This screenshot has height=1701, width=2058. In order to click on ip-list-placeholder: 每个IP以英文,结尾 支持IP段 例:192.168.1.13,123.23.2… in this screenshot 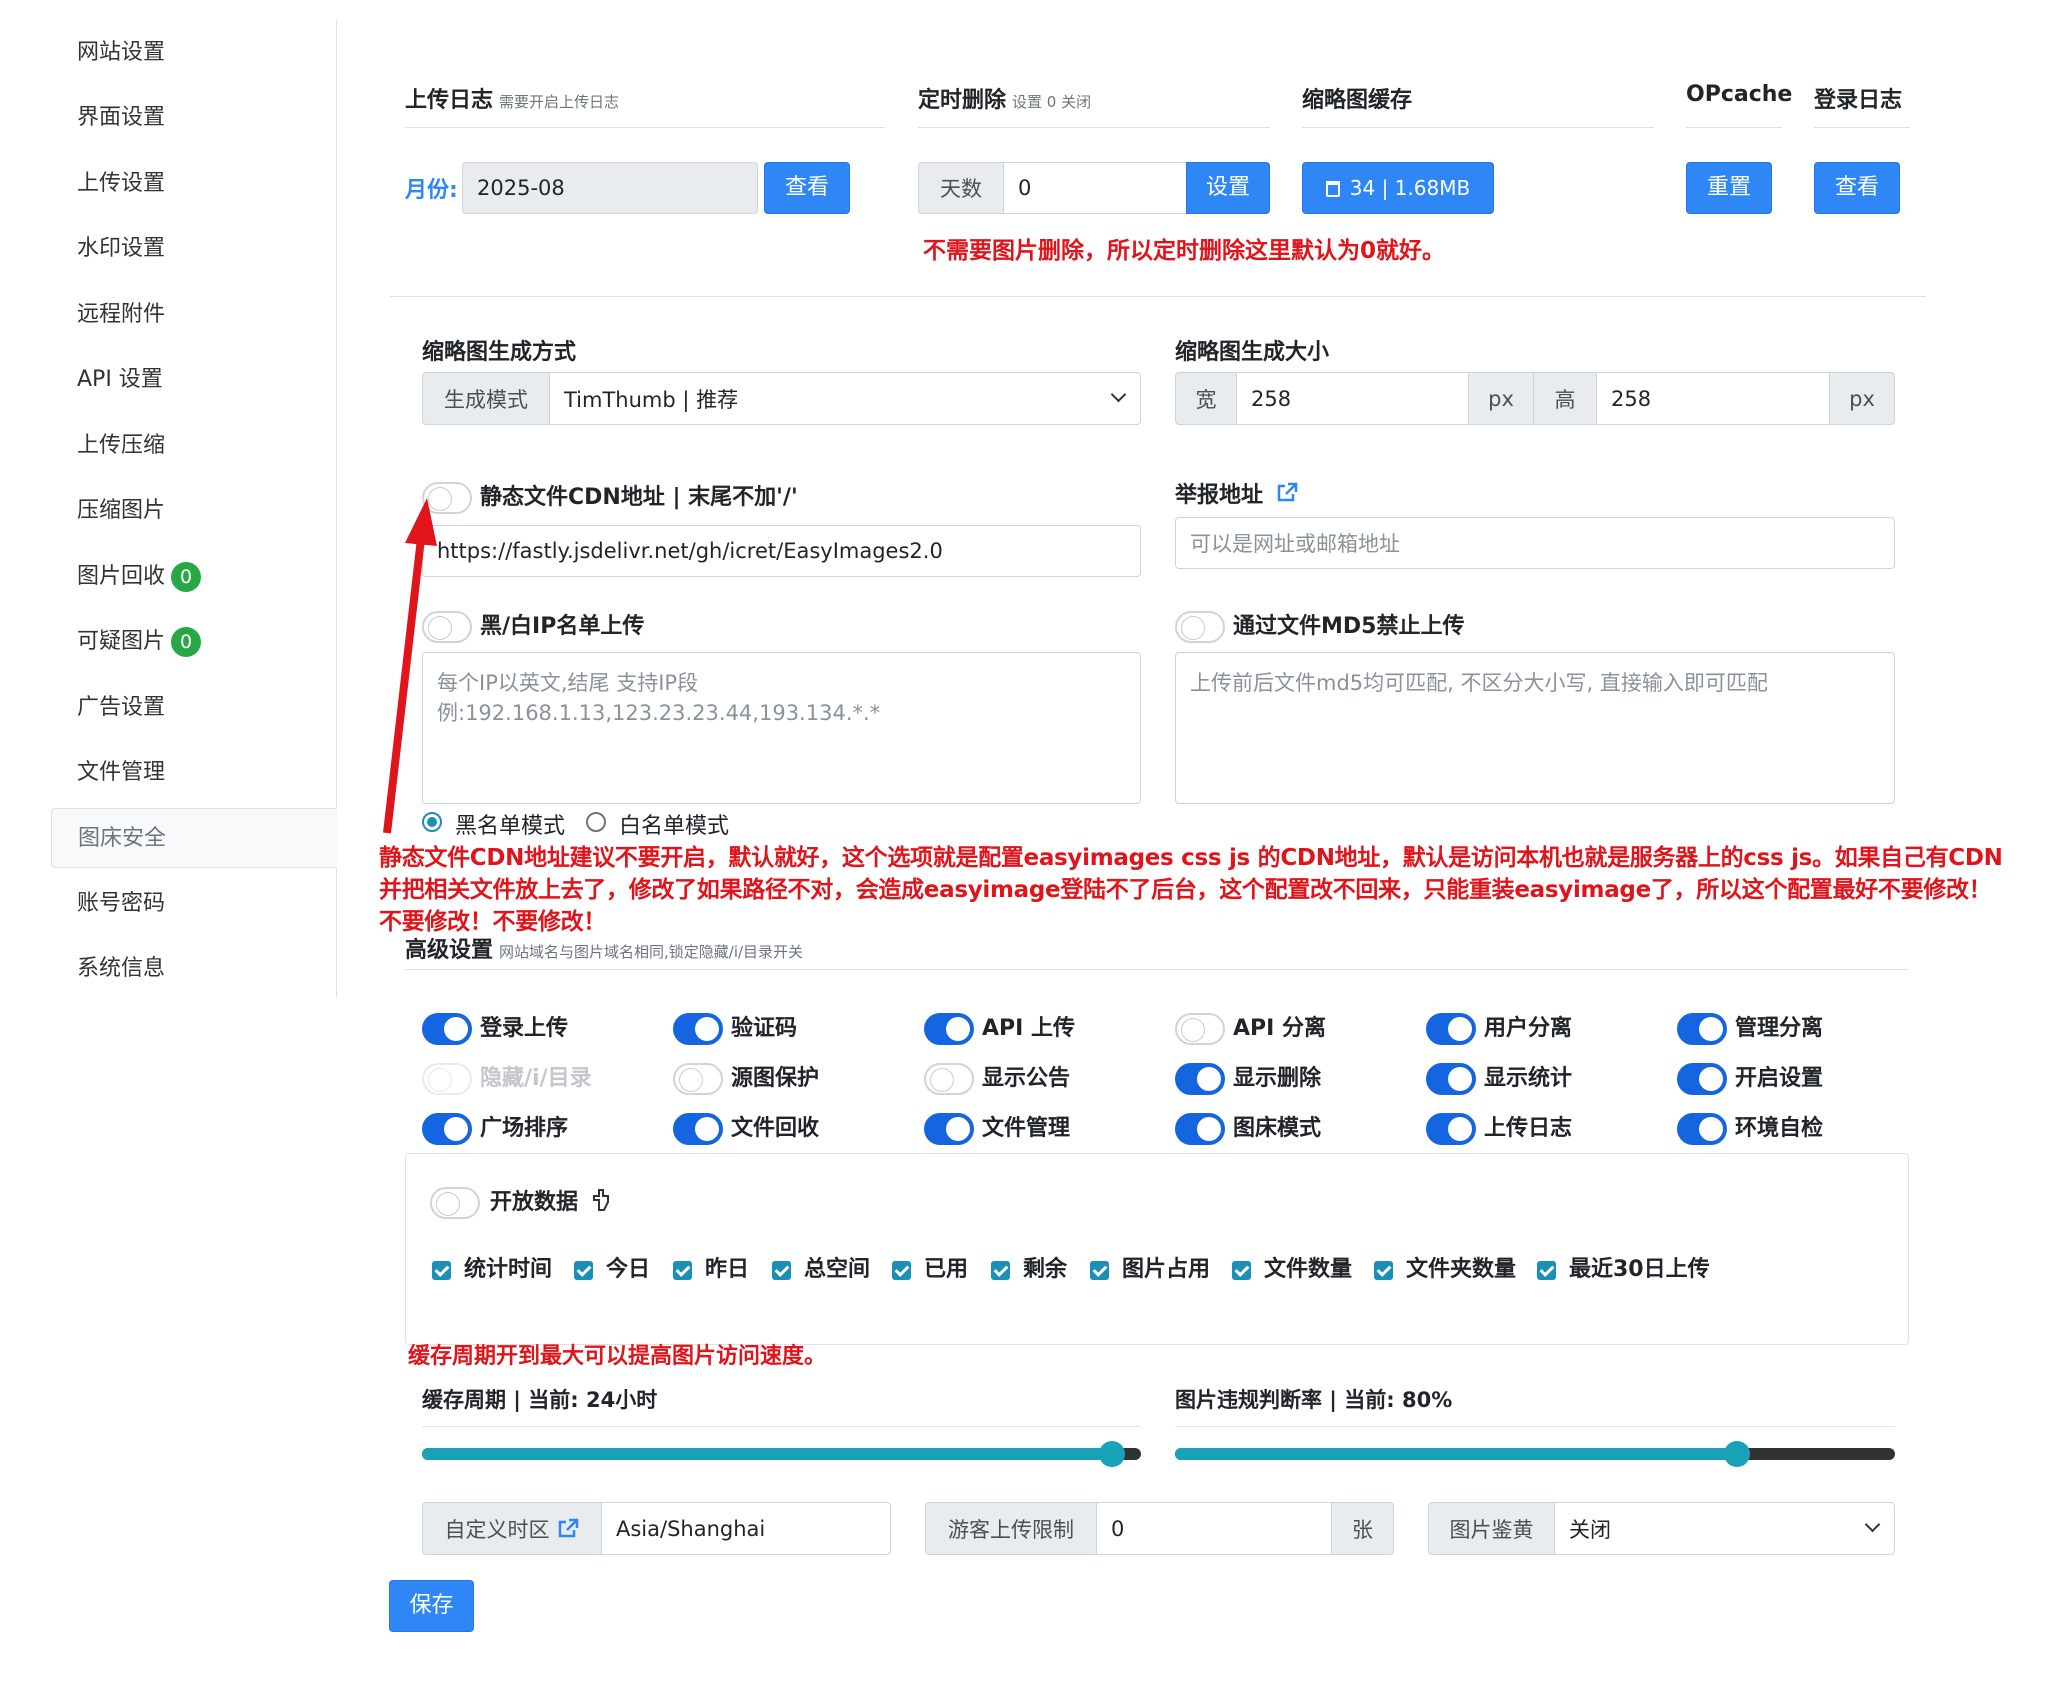, I will do `click(659, 698)`.